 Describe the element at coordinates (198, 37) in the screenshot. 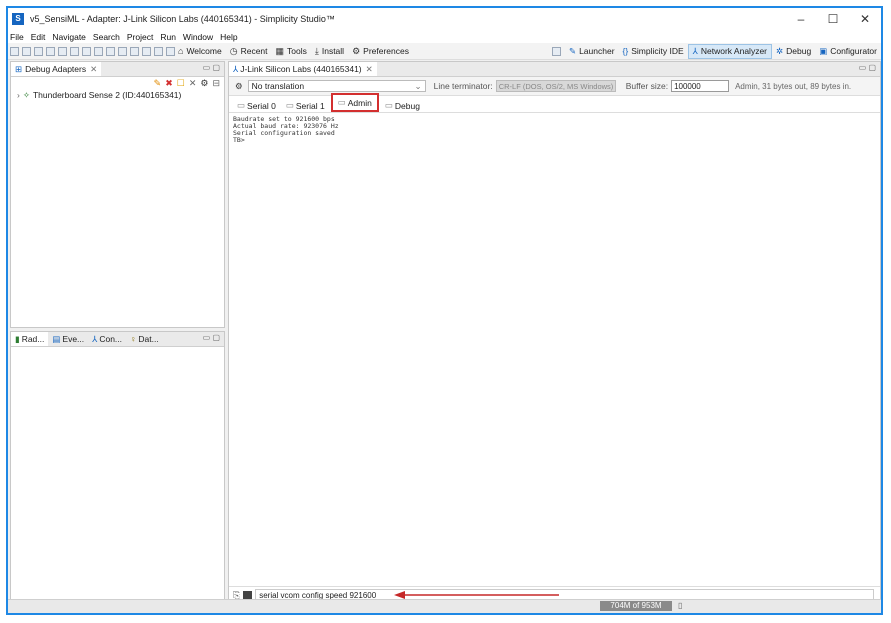

I see `menu-window: Window` at that location.